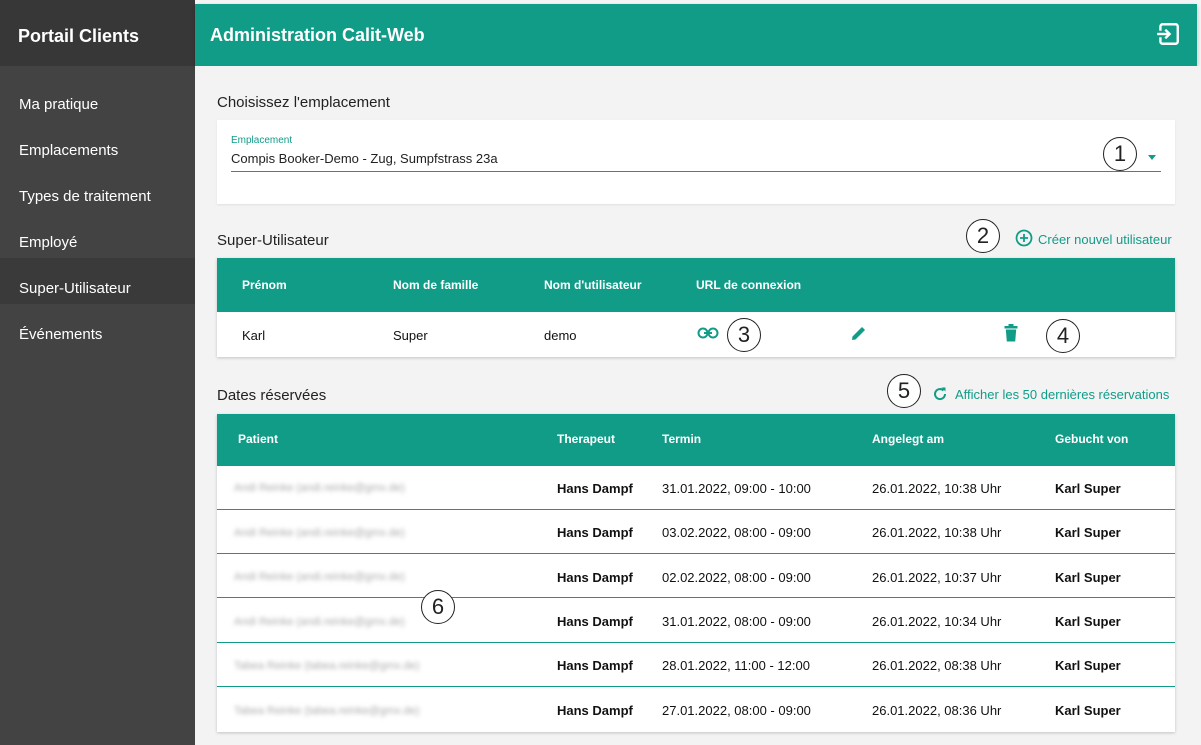  What do you see at coordinates (859, 333) in the screenshot?
I see `edit-icon` at bounding box center [859, 333].